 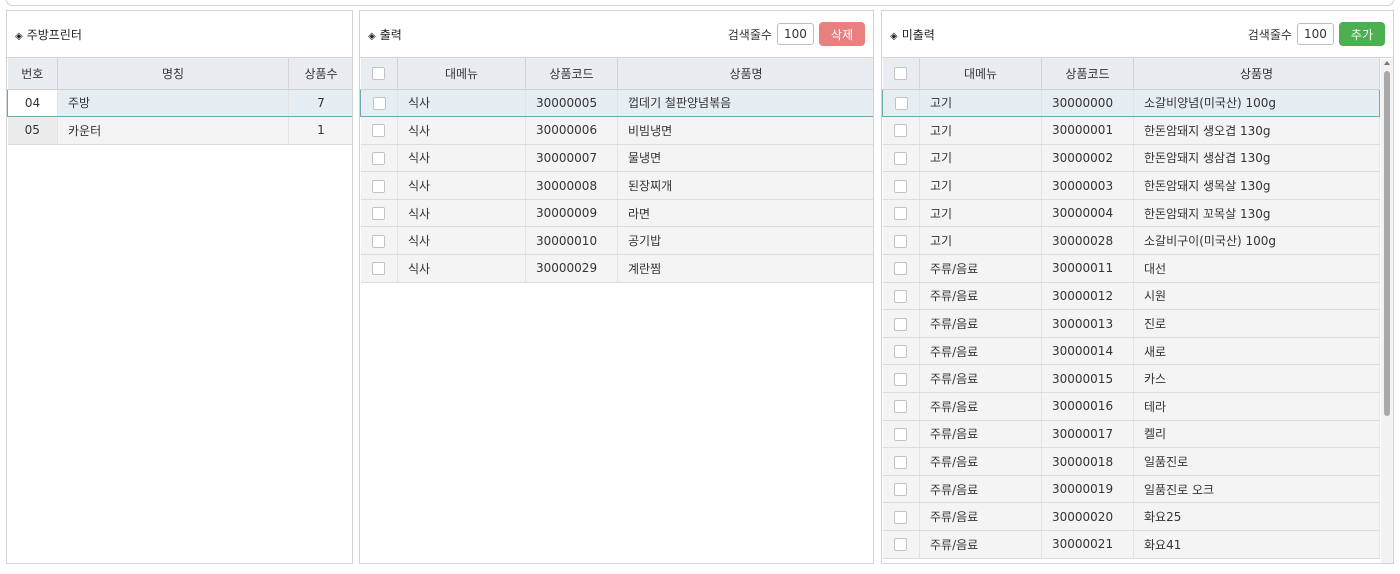 I want to click on table-row: 주류/음료 30000018 일품진로, so click(x=1131, y=461).